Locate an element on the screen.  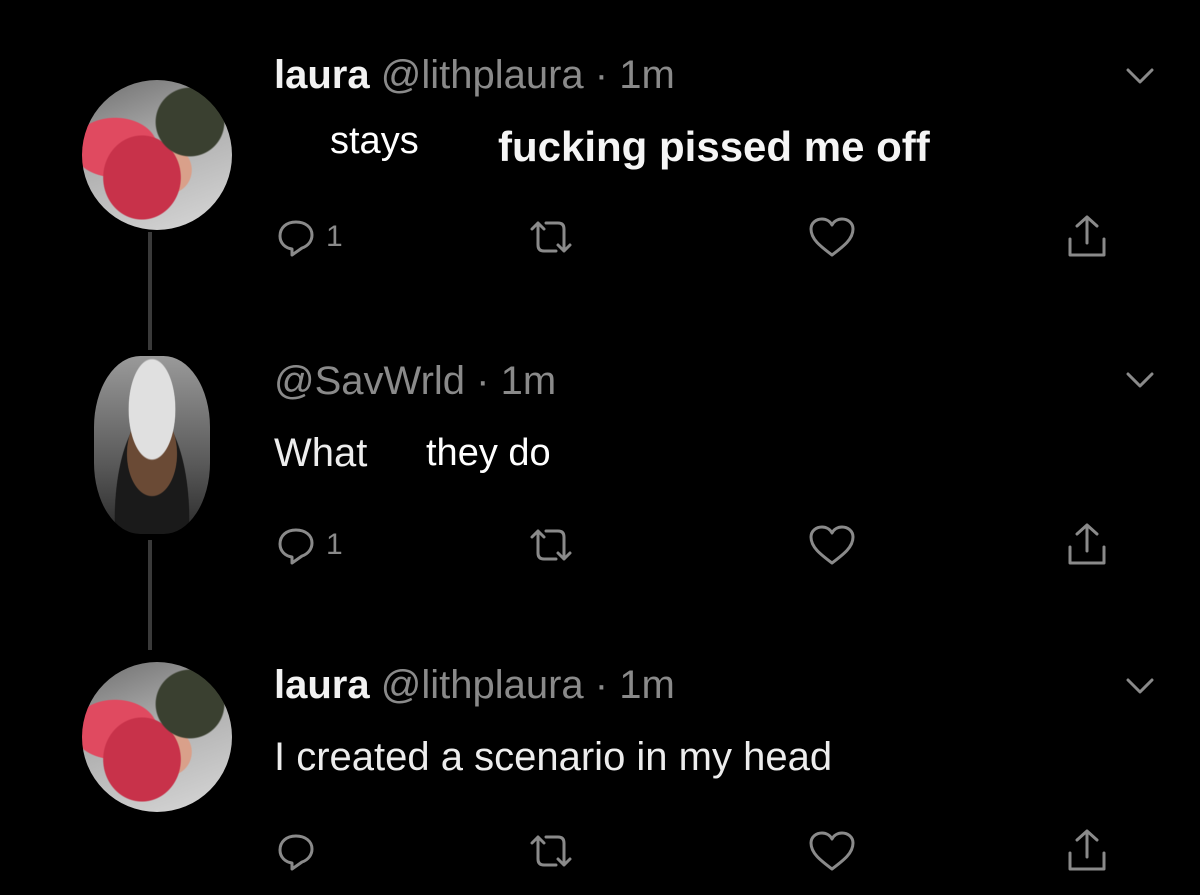
tweet-header: laura @lithplaura · 1m is located at coordinates (474, 685).